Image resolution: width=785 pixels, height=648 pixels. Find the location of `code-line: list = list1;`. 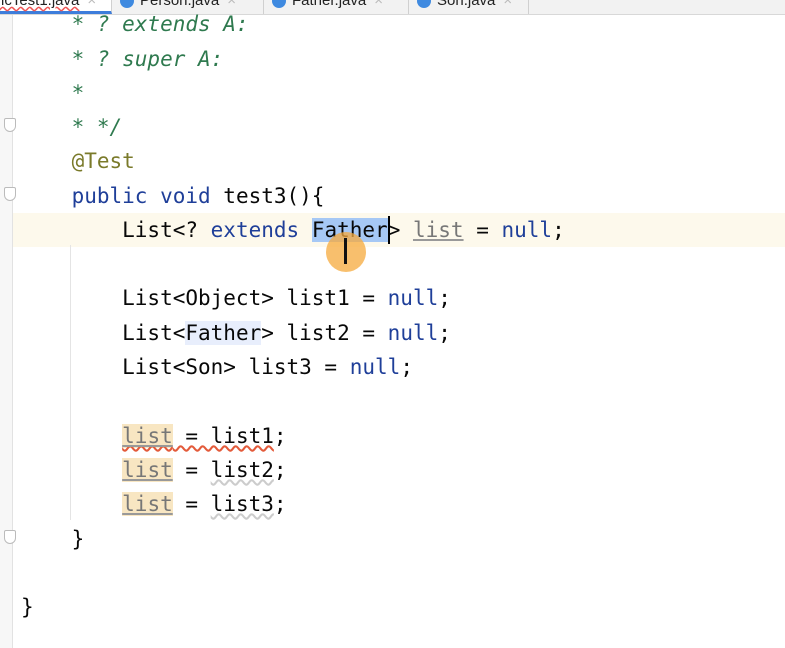

code-line: list = list1; is located at coordinates (154, 436).